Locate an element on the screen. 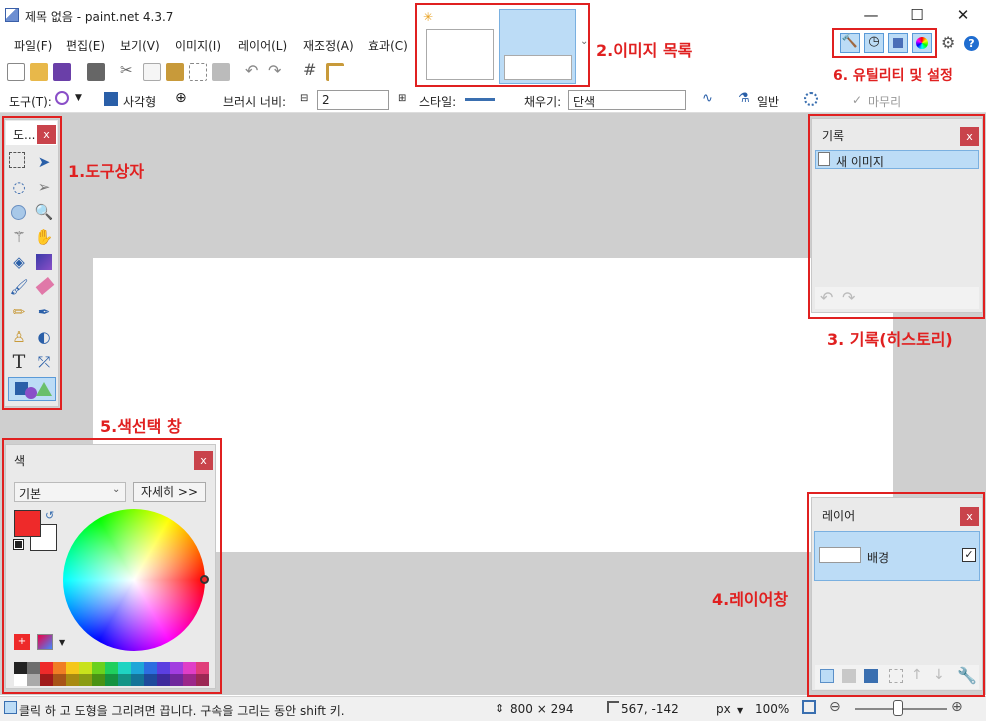 This screenshot has height=721, width=986. zoom-in-icon: ⊕ is located at coordinates (957, 707).